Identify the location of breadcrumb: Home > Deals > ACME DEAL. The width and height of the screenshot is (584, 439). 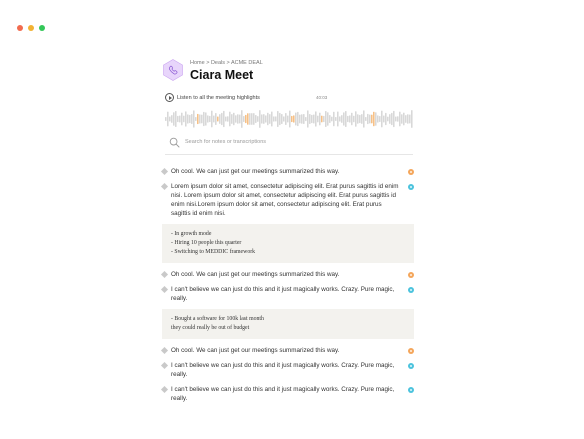
(226, 63).